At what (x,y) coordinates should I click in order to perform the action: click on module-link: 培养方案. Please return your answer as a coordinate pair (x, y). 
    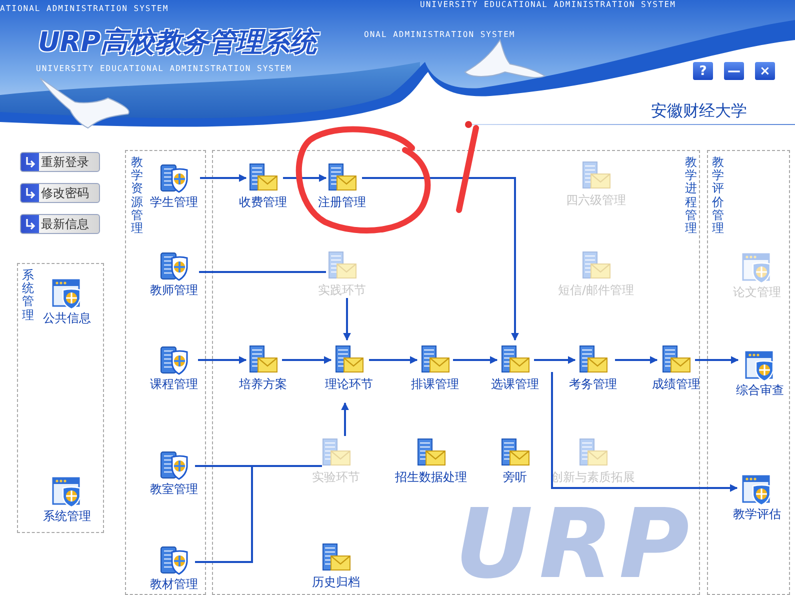
    Looking at the image, I should click on (263, 384).